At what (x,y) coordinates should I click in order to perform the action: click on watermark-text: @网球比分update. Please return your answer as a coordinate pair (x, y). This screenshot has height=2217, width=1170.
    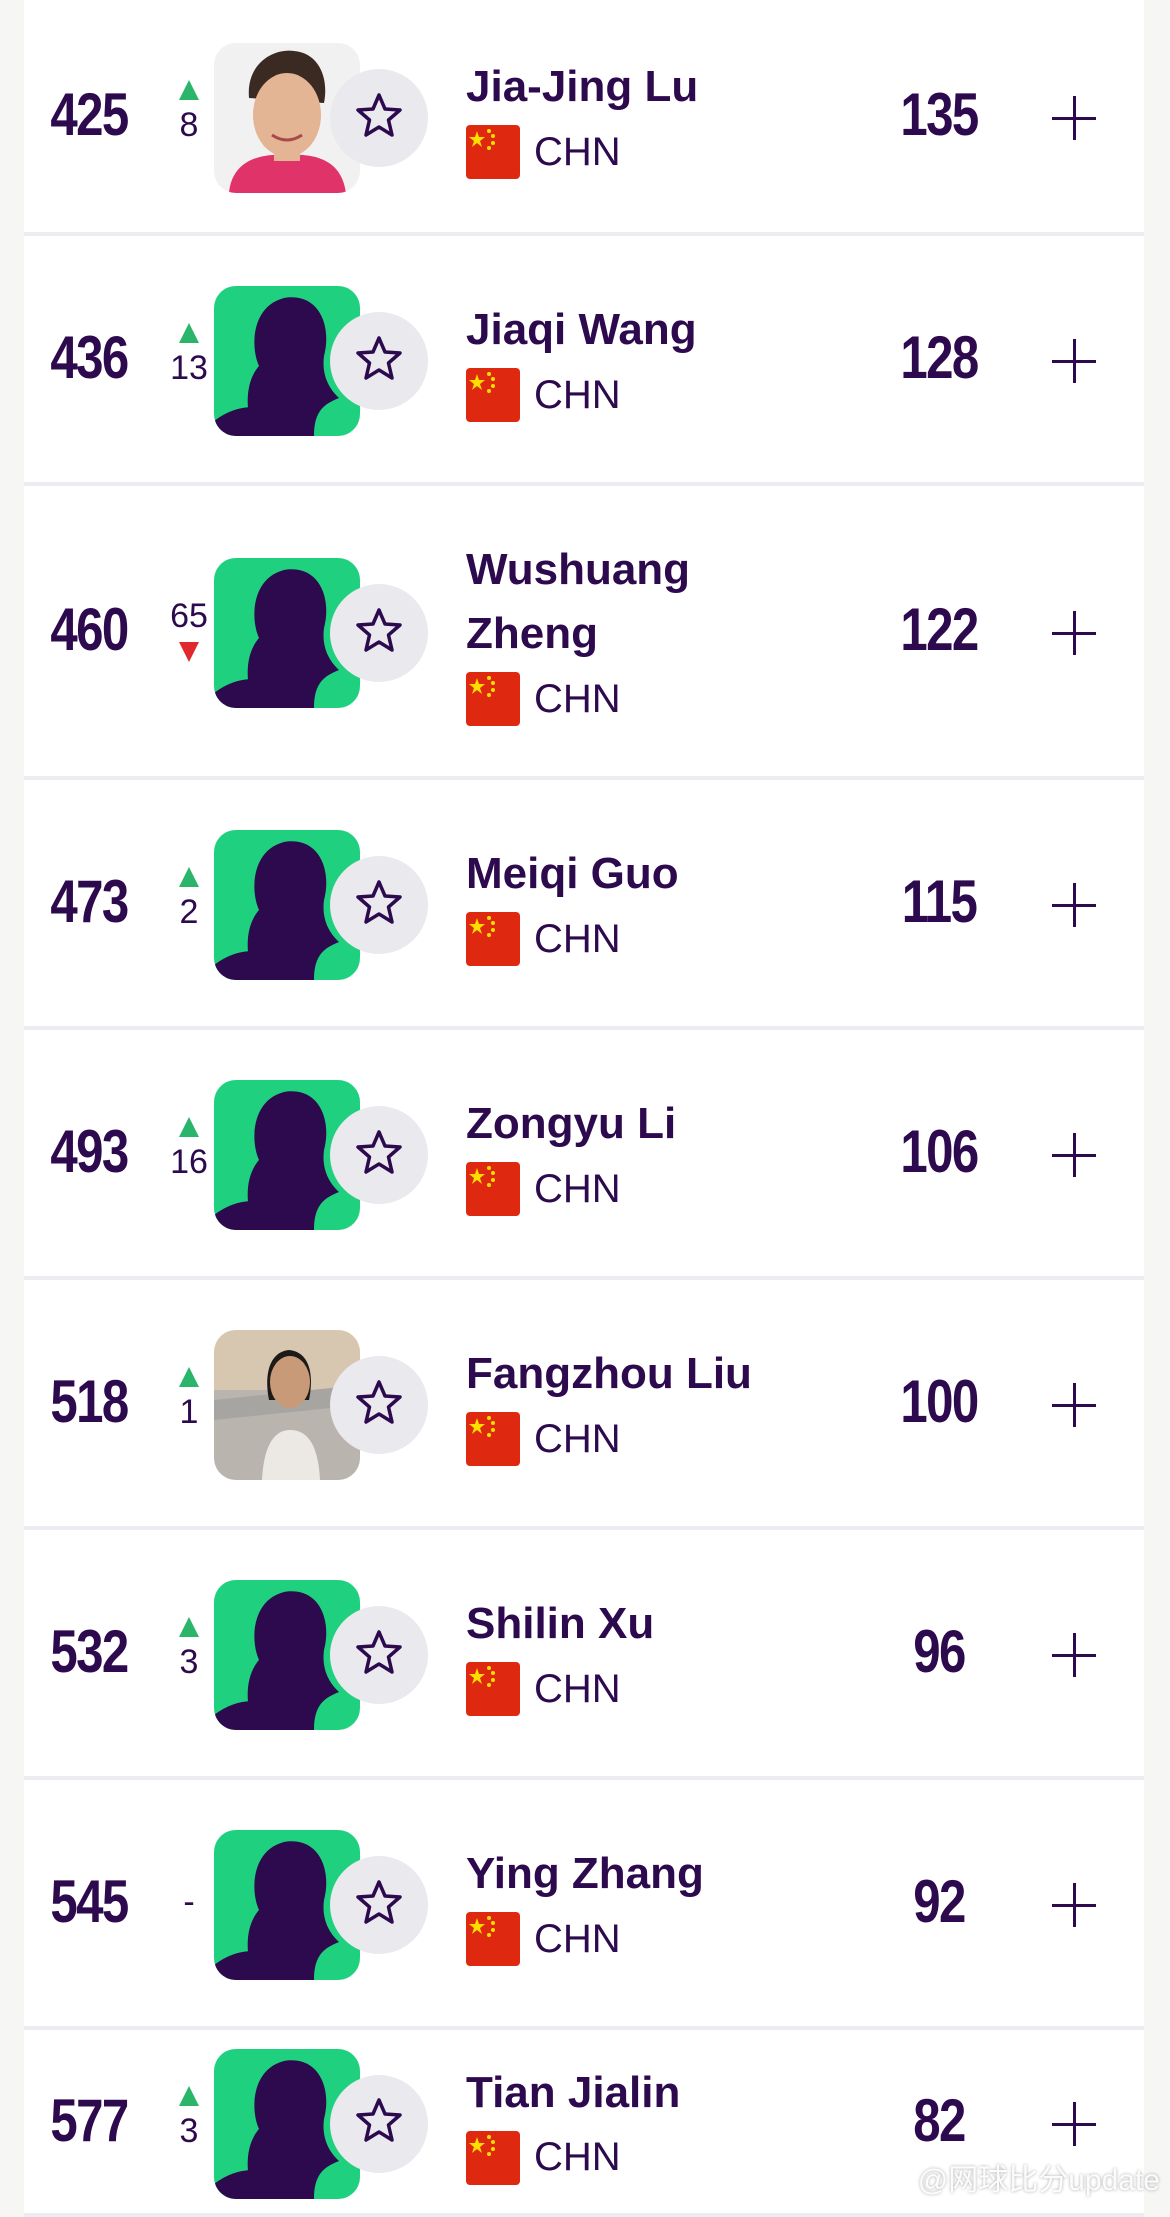
    Looking at the image, I should click on (1038, 2180).